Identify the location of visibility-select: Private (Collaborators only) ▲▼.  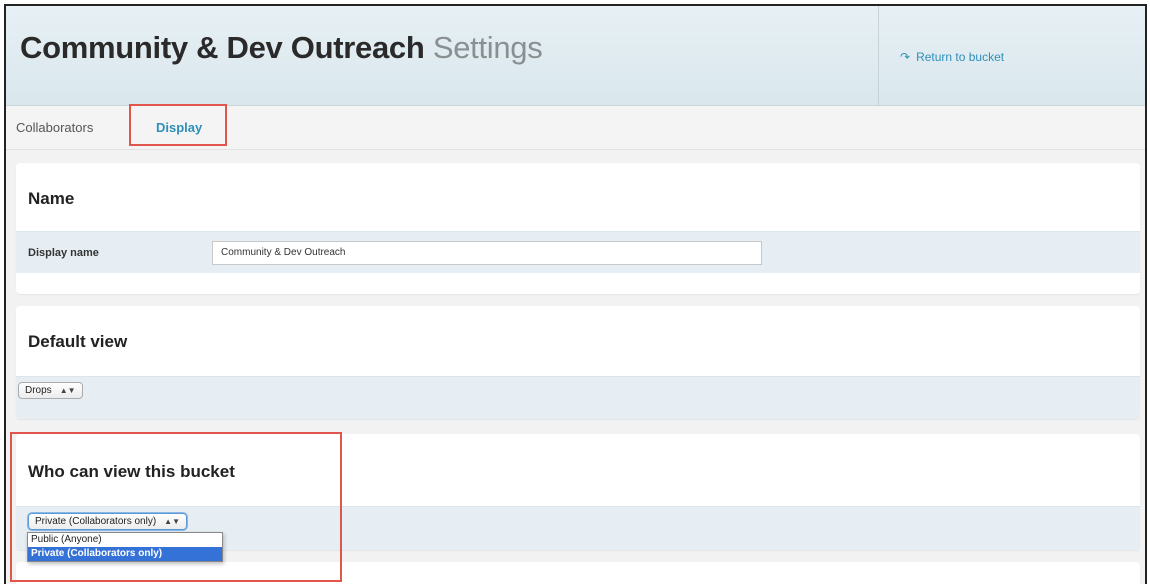
(108, 521).